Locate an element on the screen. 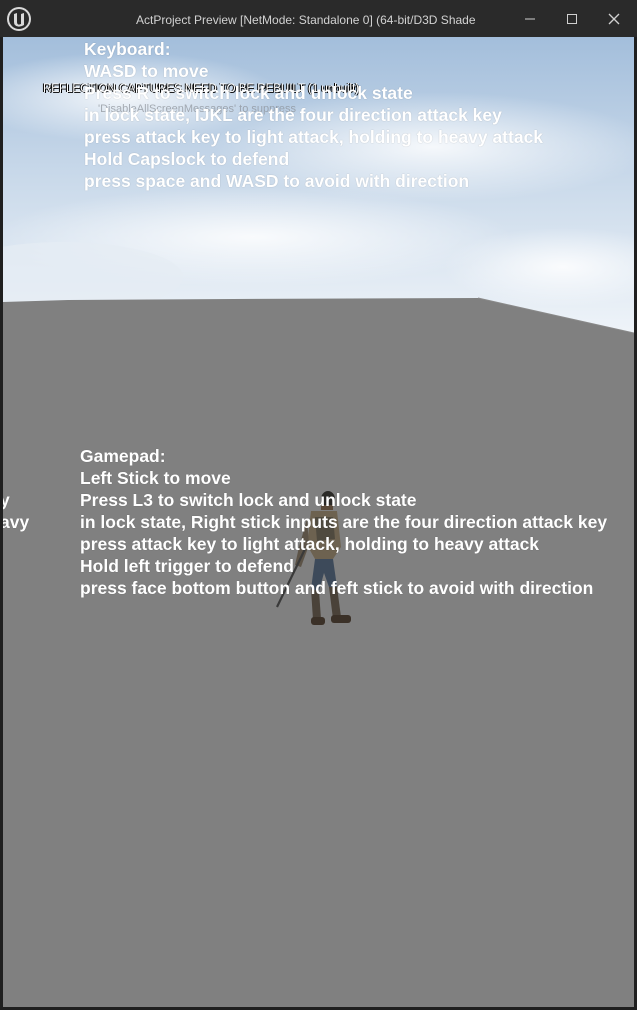  maximize-icon is located at coordinates (572, 18).